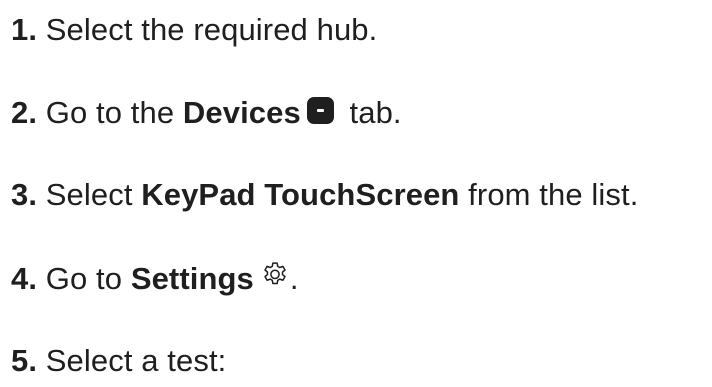 The image size is (712, 387). What do you see at coordinates (294, 278) in the screenshot?
I see `step-text: .` at bounding box center [294, 278].